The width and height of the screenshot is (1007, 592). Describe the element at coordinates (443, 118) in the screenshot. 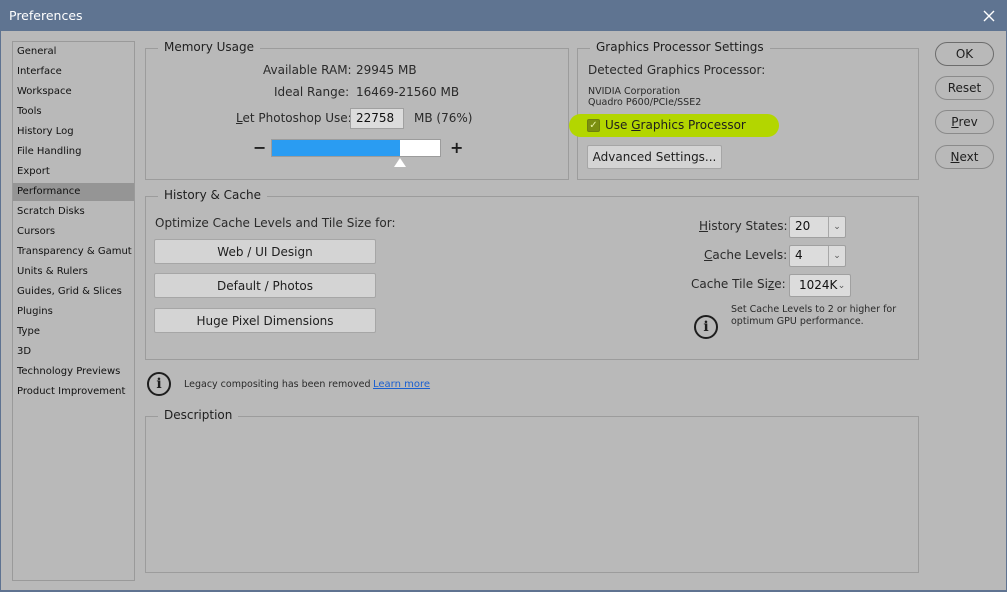

I see `photoshop-use-unit: MB (76%)` at that location.